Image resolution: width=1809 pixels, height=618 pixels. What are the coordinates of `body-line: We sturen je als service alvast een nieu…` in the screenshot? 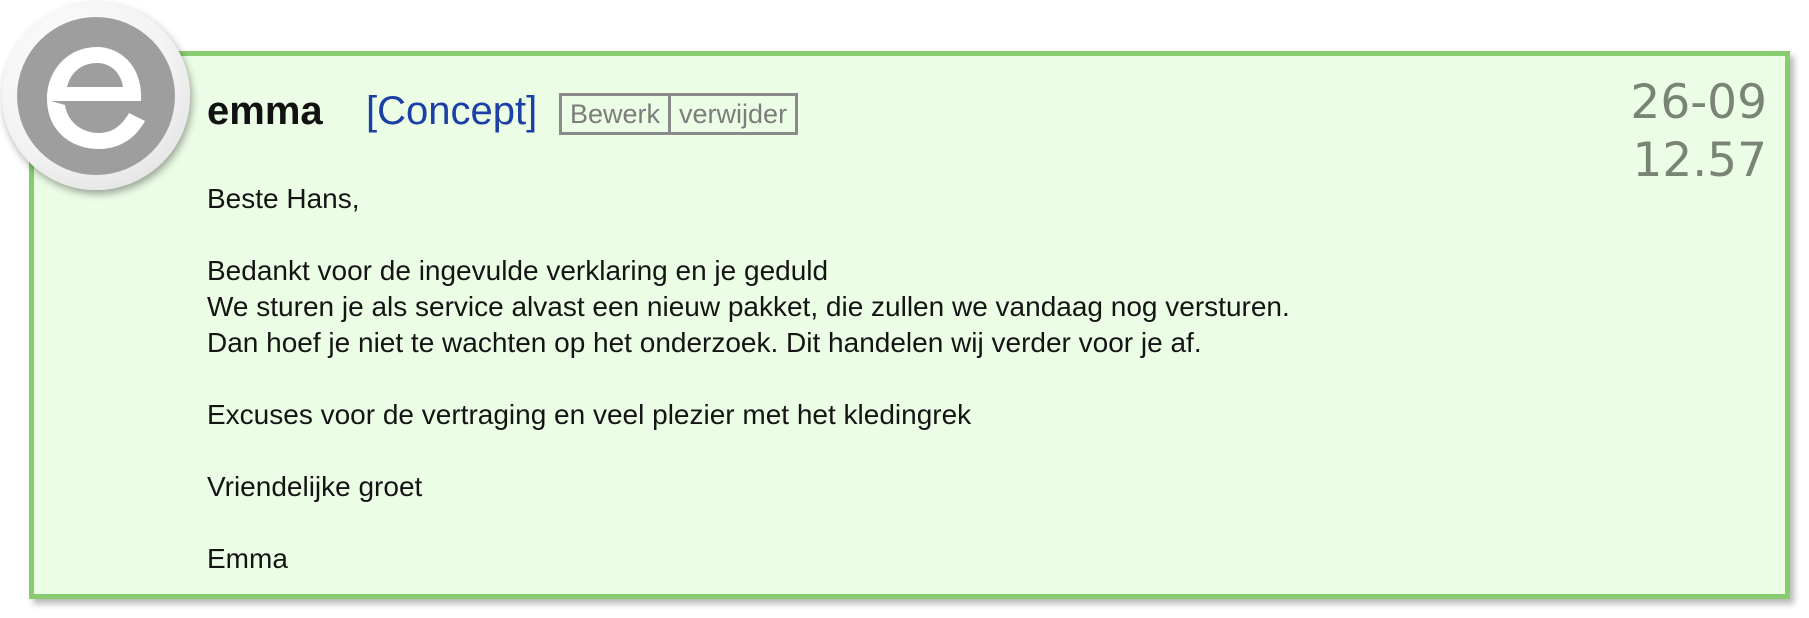 It's located at (748, 306).